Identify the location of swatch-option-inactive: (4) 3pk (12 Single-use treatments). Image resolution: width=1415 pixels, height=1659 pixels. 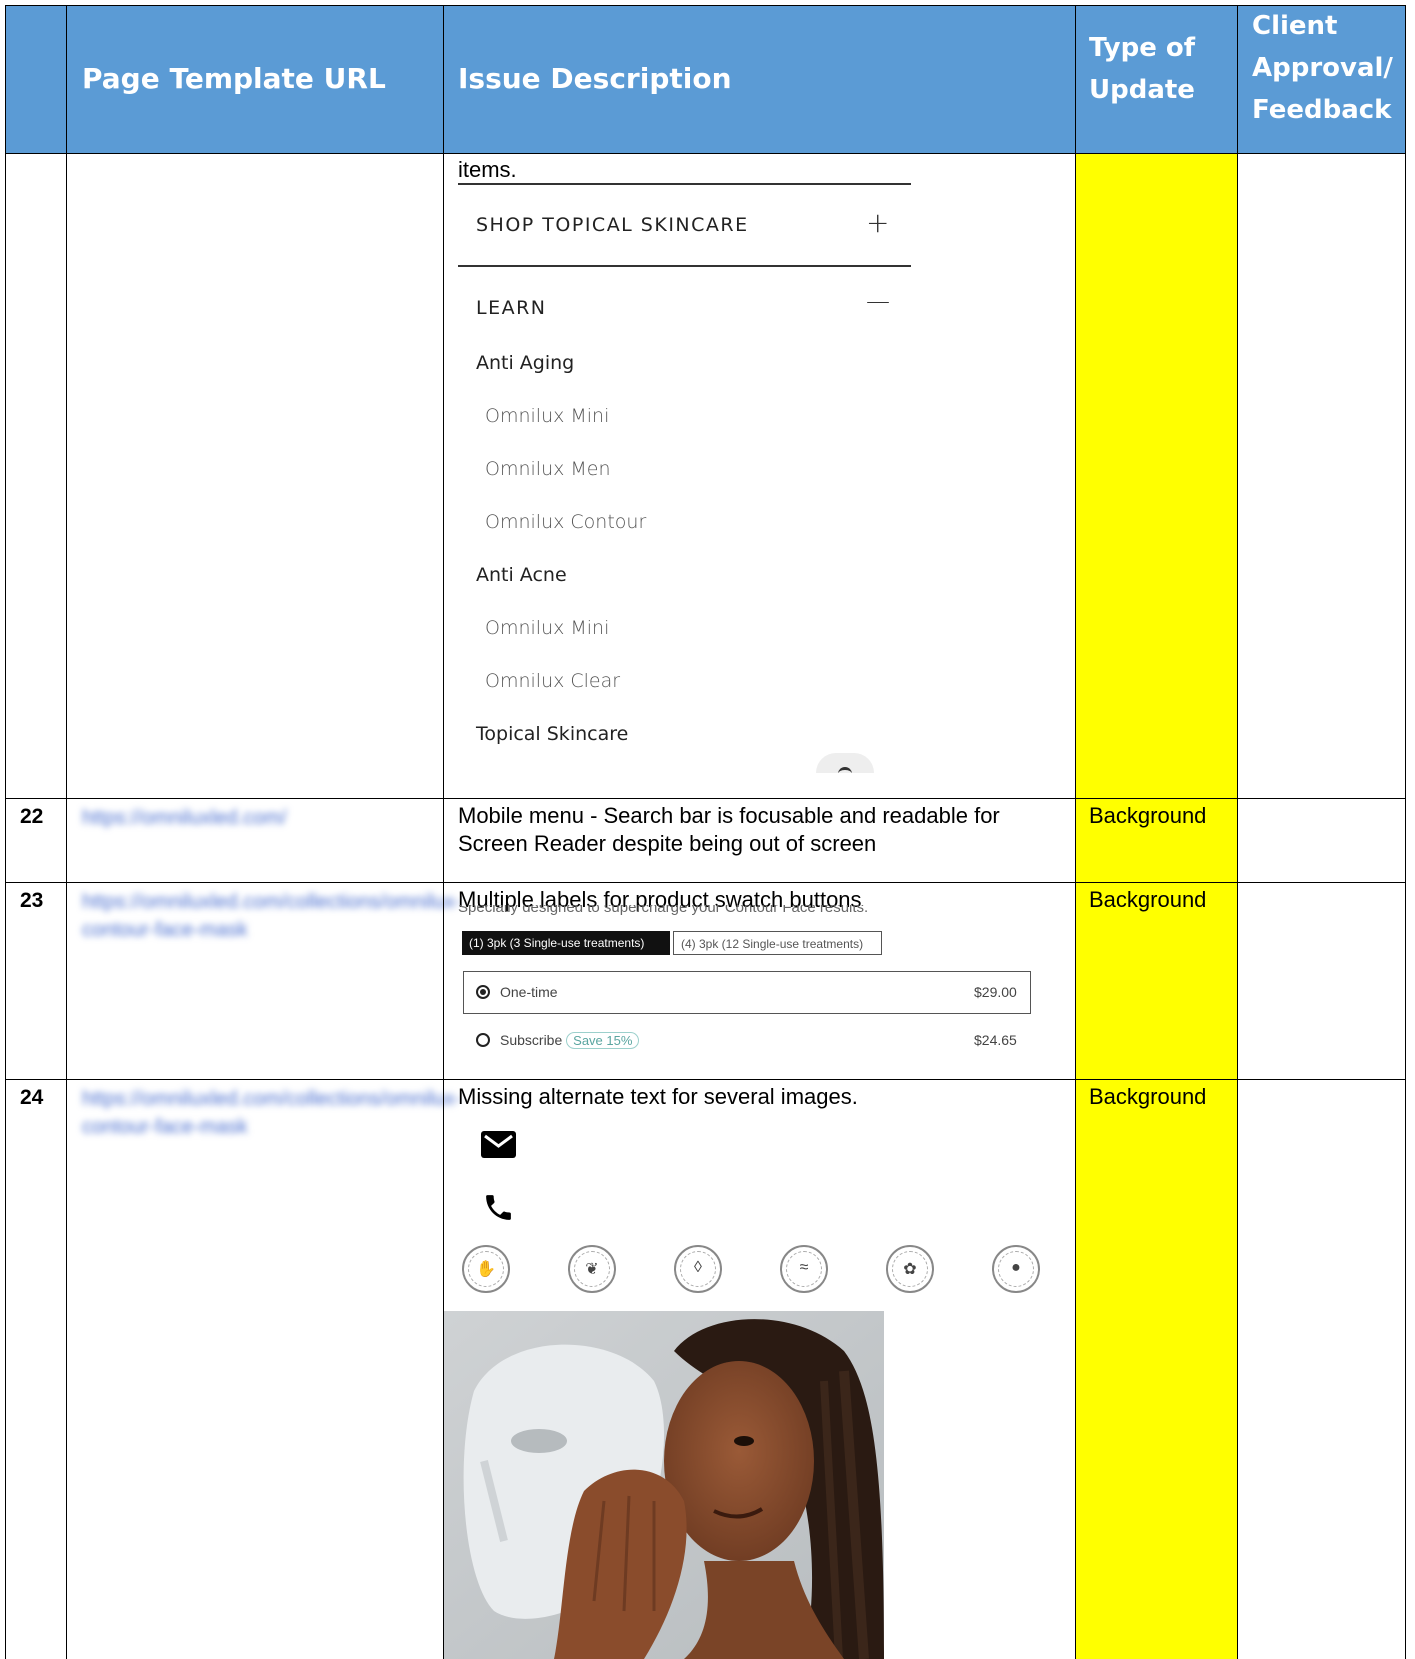
(777, 943).